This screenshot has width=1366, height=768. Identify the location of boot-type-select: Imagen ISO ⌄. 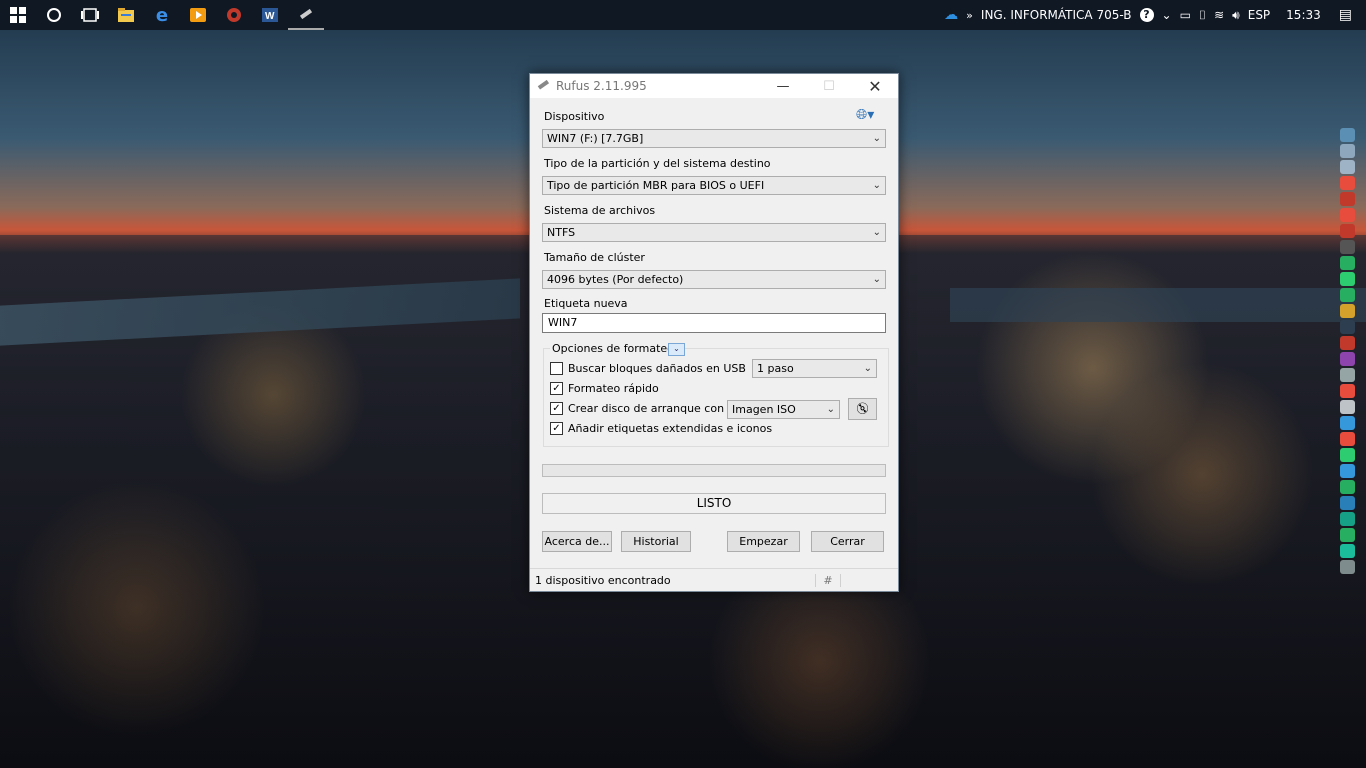
(783, 409).